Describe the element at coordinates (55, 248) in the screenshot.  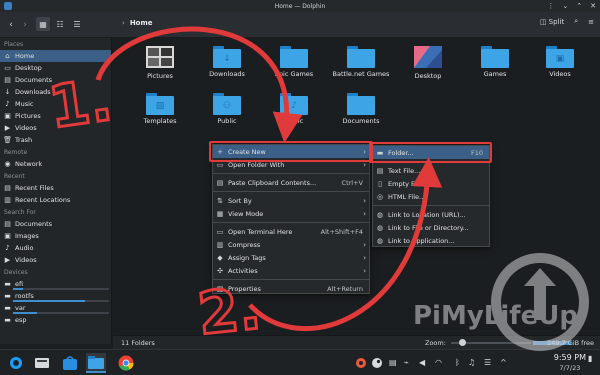
I see `sidebar-item-search-audio: ♪ Audio` at that location.